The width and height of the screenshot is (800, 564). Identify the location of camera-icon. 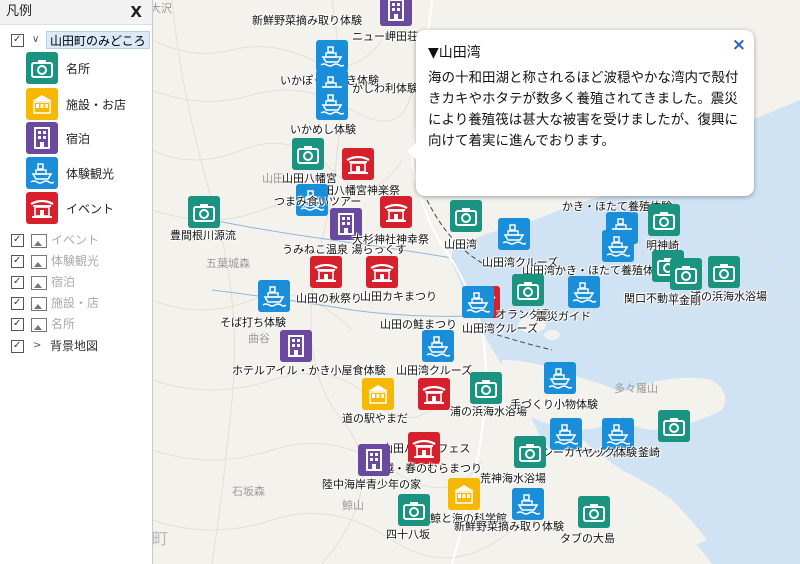
(42, 68).